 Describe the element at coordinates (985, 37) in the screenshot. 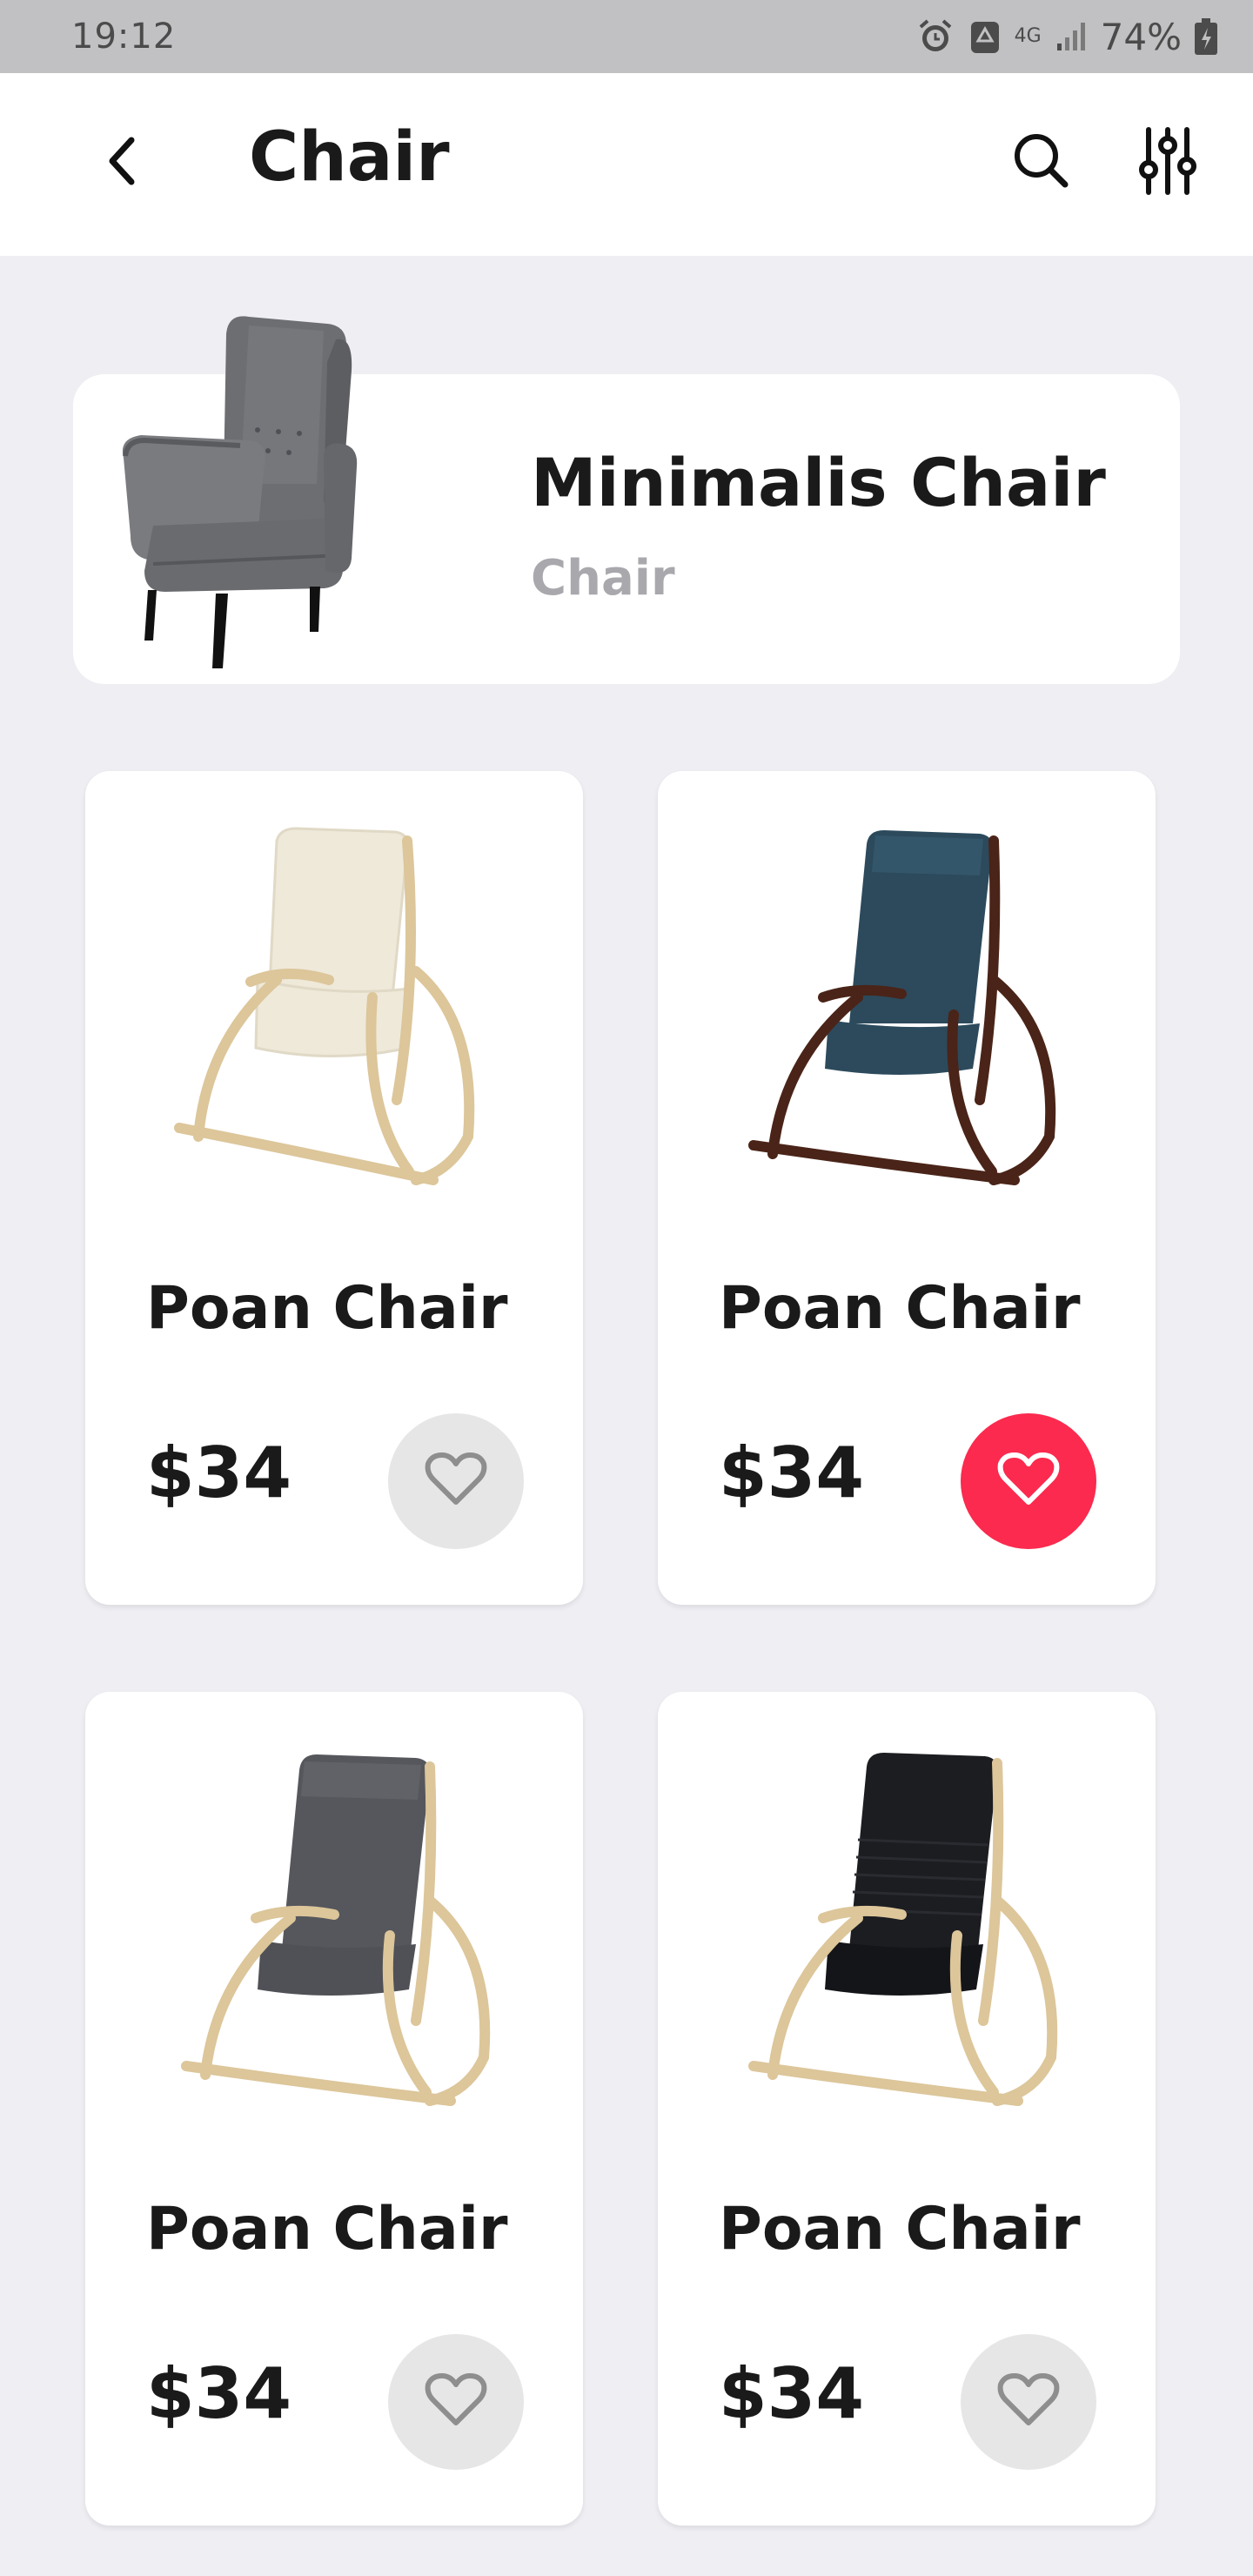

I see `recycle-notification-icon` at that location.